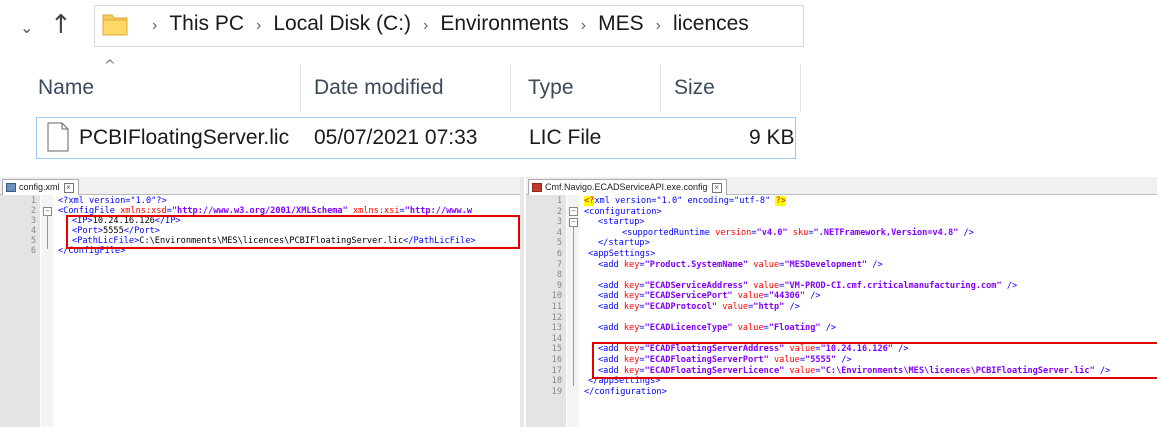 This screenshot has width=1157, height=427. I want to click on right-tab-bar: Cmf.Navigo.ECADServiceAPI.exe.config ×, so click(841, 186).